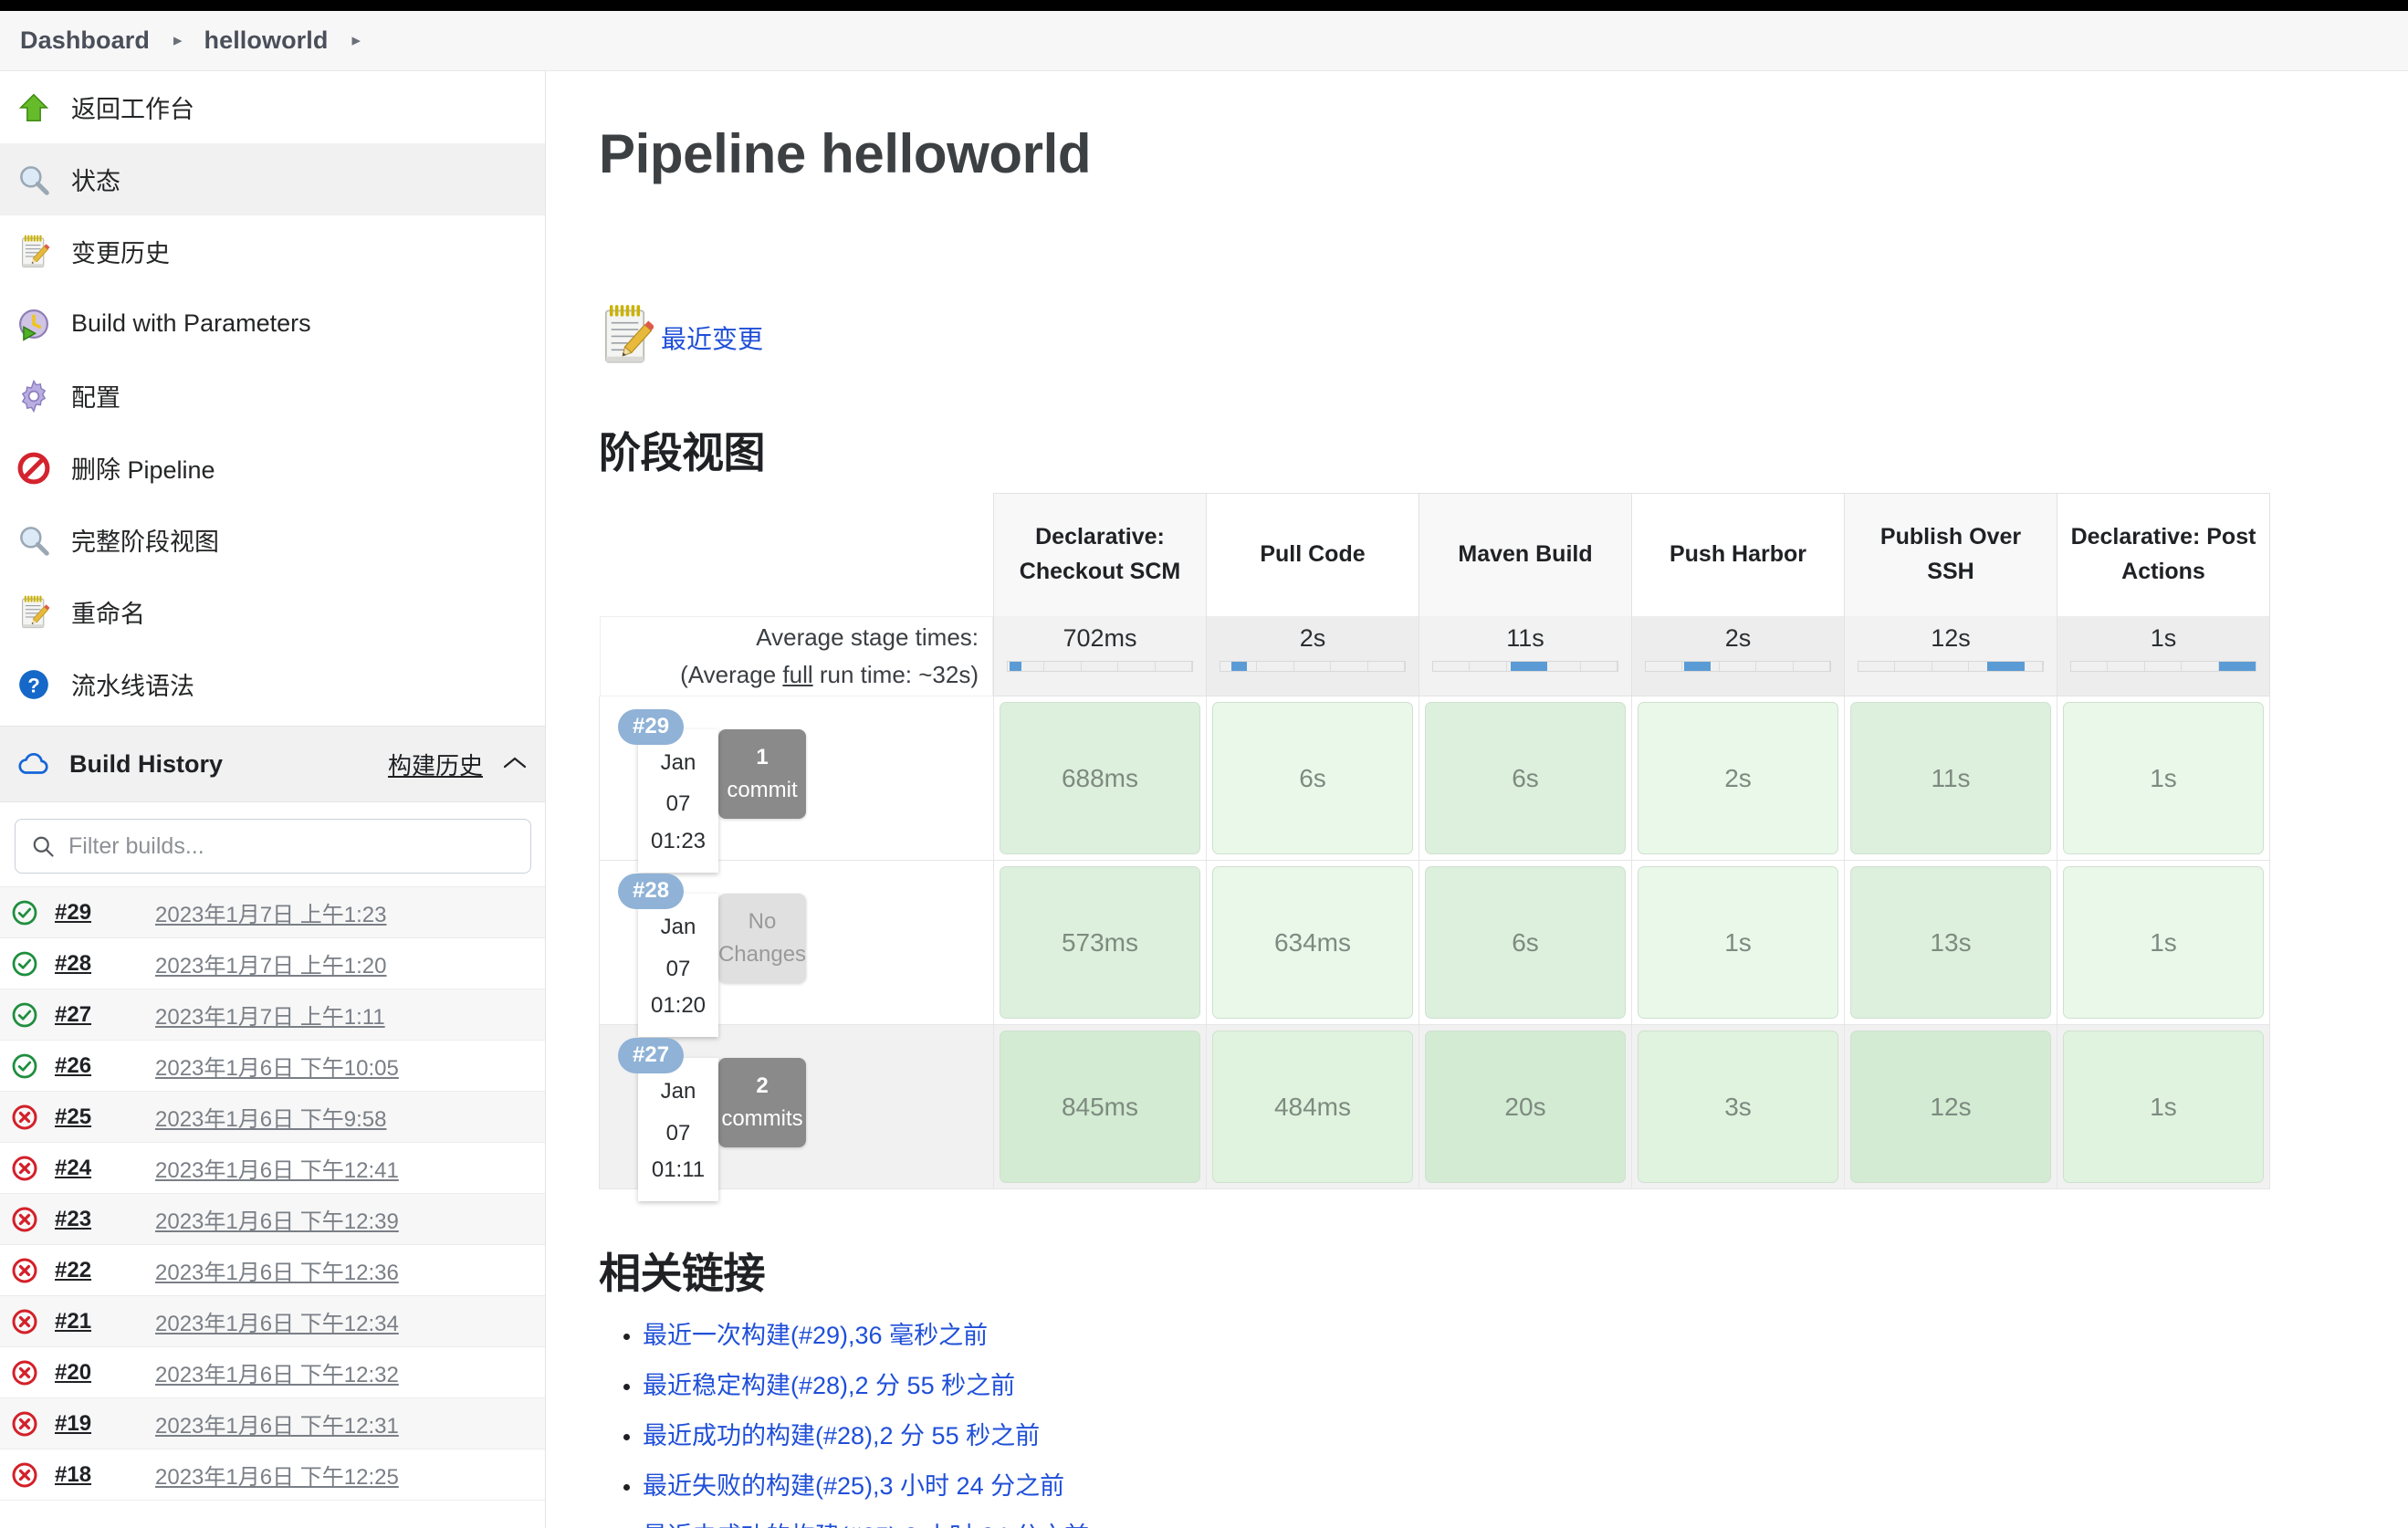  What do you see at coordinates (97, 1066) in the screenshot?
I see `build-number-link: #26` at bounding box center [97, 1066].